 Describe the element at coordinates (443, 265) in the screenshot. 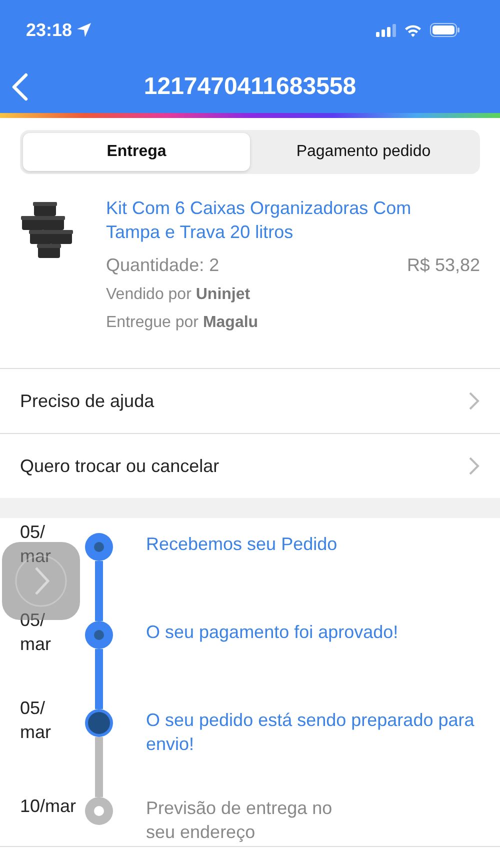

I see `price-text: R$ 53,82` at that location.